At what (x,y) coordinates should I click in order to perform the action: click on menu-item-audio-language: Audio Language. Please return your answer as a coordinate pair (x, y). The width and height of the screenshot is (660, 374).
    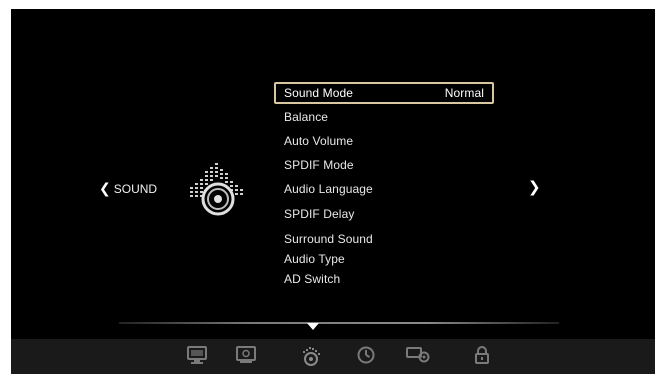
    Looking at the image, I should click on (384, 189).